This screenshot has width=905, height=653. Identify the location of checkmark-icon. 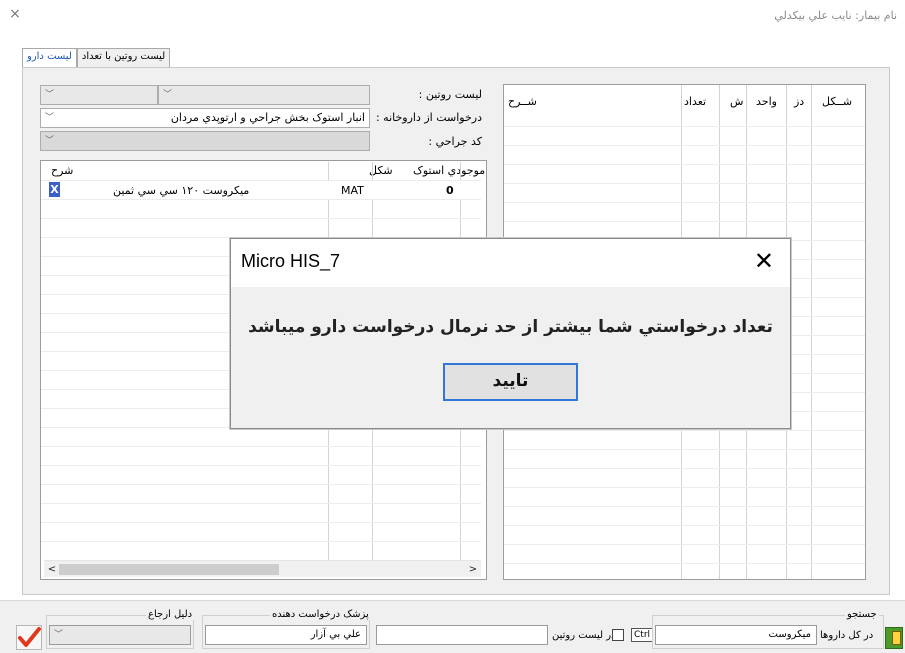
(29, 637).